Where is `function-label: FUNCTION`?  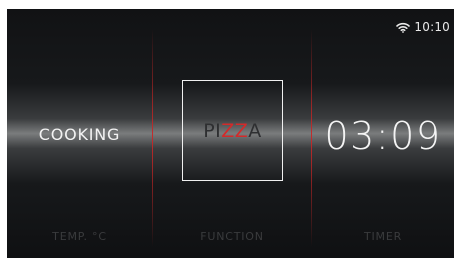
function-label: FUNCTION is located at coordinates (232, 236).